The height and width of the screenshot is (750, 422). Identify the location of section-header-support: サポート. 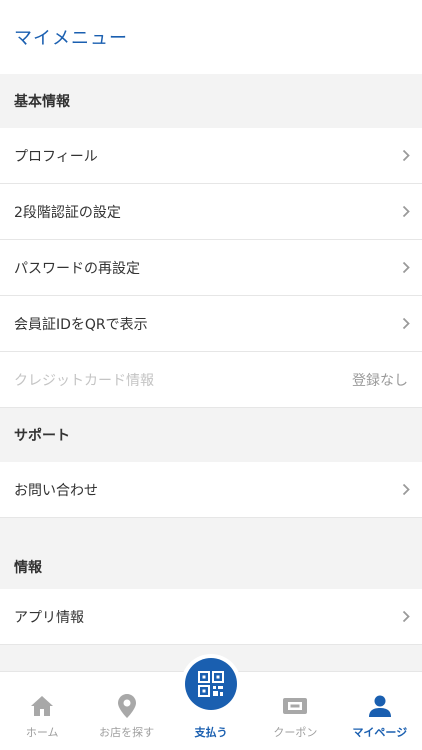
(211, 435).